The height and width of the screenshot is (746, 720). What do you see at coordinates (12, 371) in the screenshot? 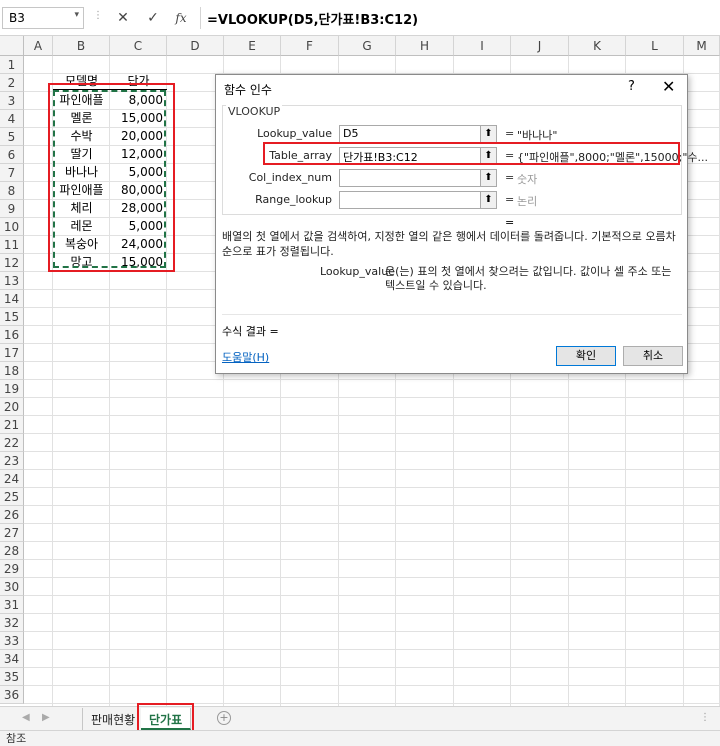
I see `row-header: 18` at bounding box center [12, 371].